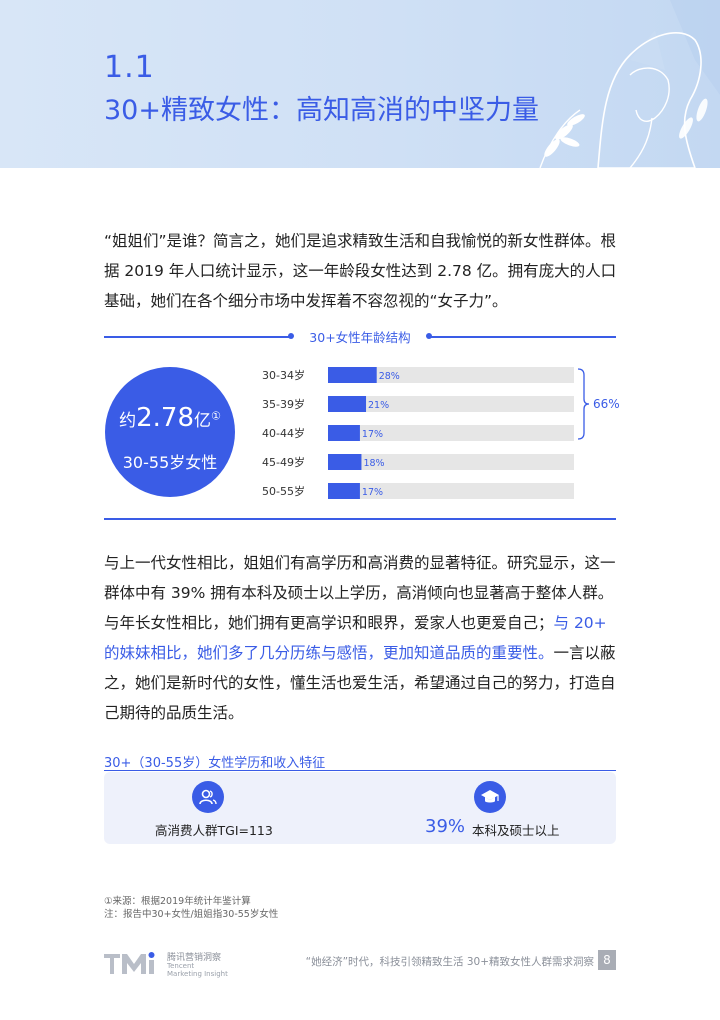 The height and width of the screenshot is (1020, 720). I want to click on footnote-source: ①来源：根据2019年统计年鉴计算, so click(177, 901).